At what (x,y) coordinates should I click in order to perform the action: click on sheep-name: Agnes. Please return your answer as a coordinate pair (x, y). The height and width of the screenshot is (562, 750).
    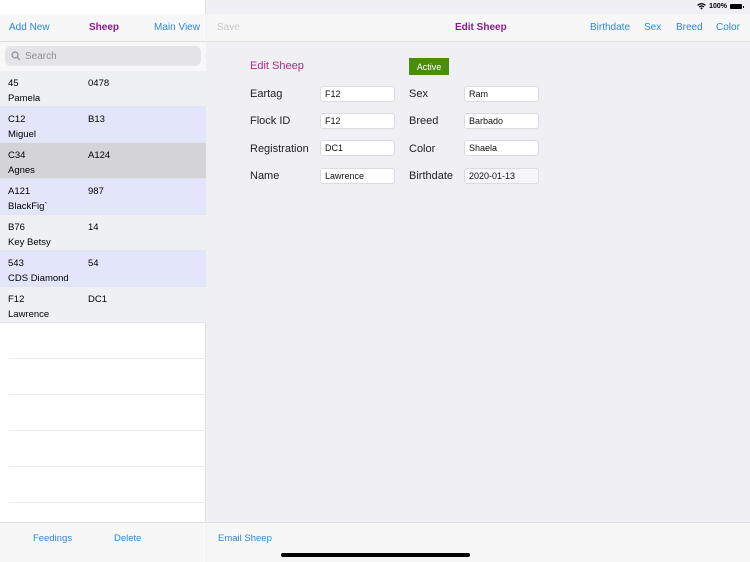
    Looking at the image, I should click on (21, 170).